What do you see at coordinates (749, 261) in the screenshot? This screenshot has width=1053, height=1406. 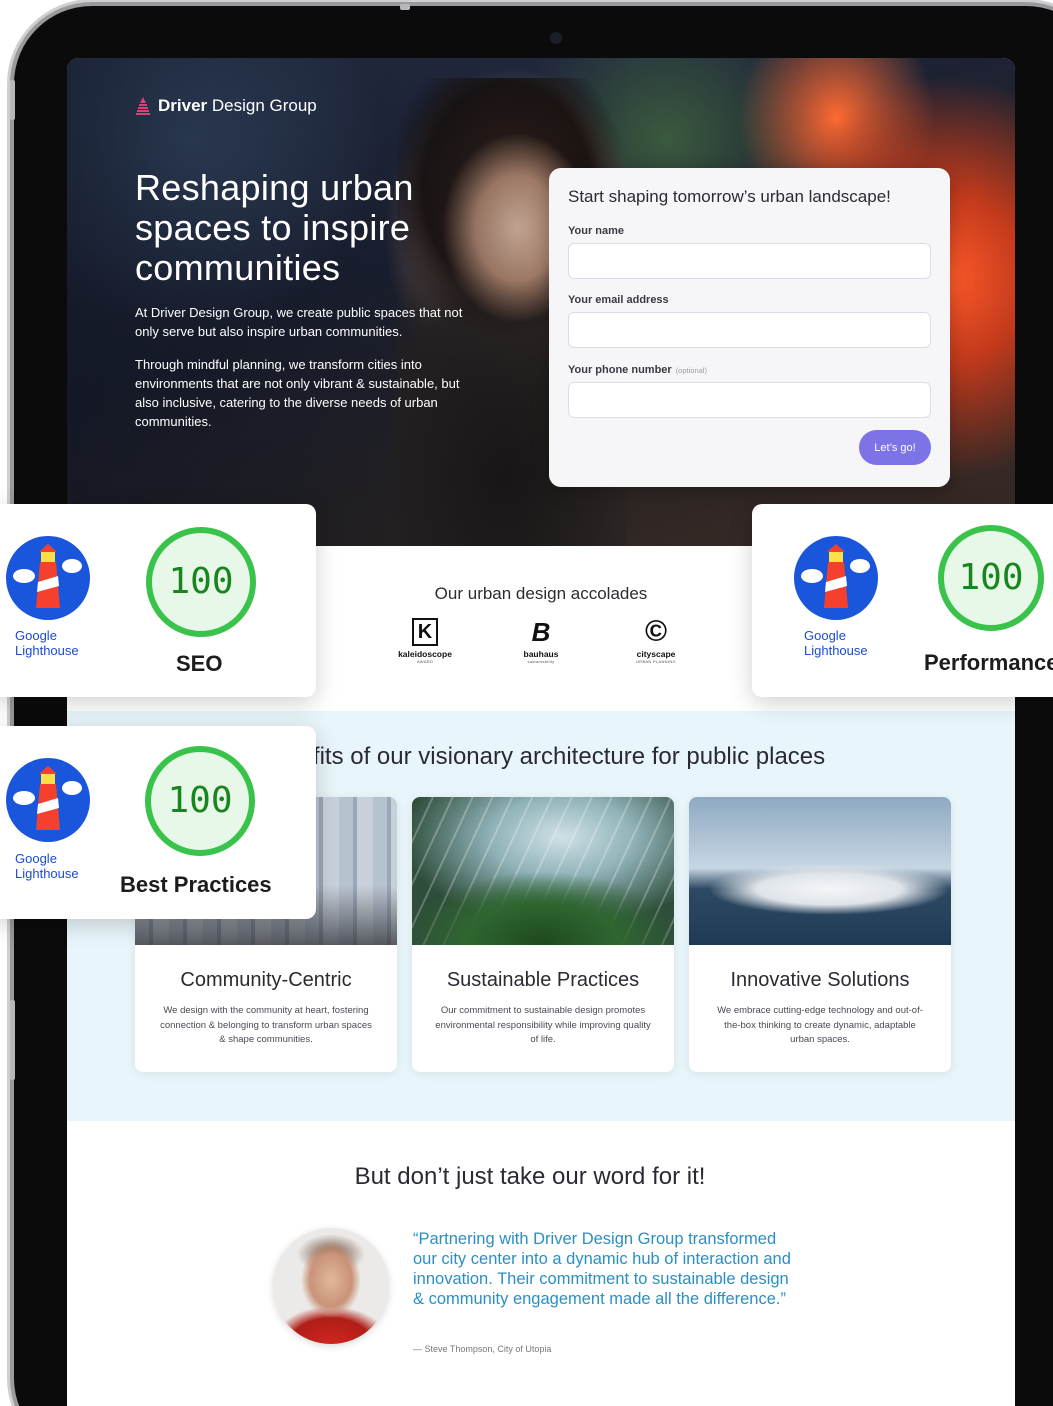 I see `name-input` at bounding box center [749, 261].